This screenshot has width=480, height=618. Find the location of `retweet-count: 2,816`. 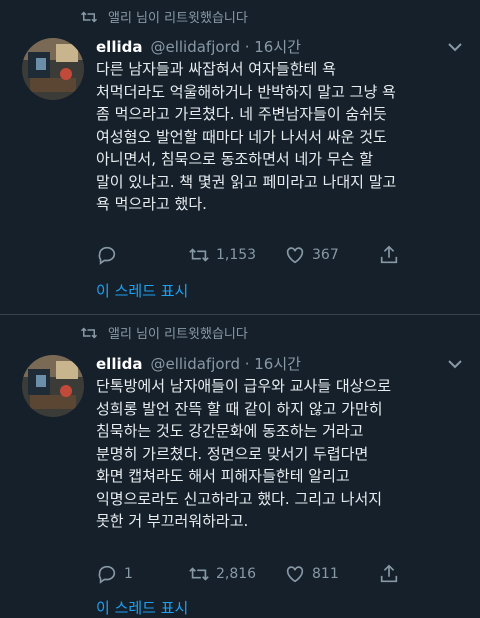

retweet-count: 2,816 is located at coordinates (236, 574).